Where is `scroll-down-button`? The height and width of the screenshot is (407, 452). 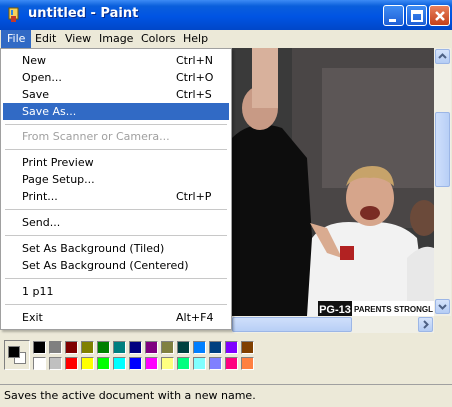 scroll-down-button is located at coordinates (442, 306).